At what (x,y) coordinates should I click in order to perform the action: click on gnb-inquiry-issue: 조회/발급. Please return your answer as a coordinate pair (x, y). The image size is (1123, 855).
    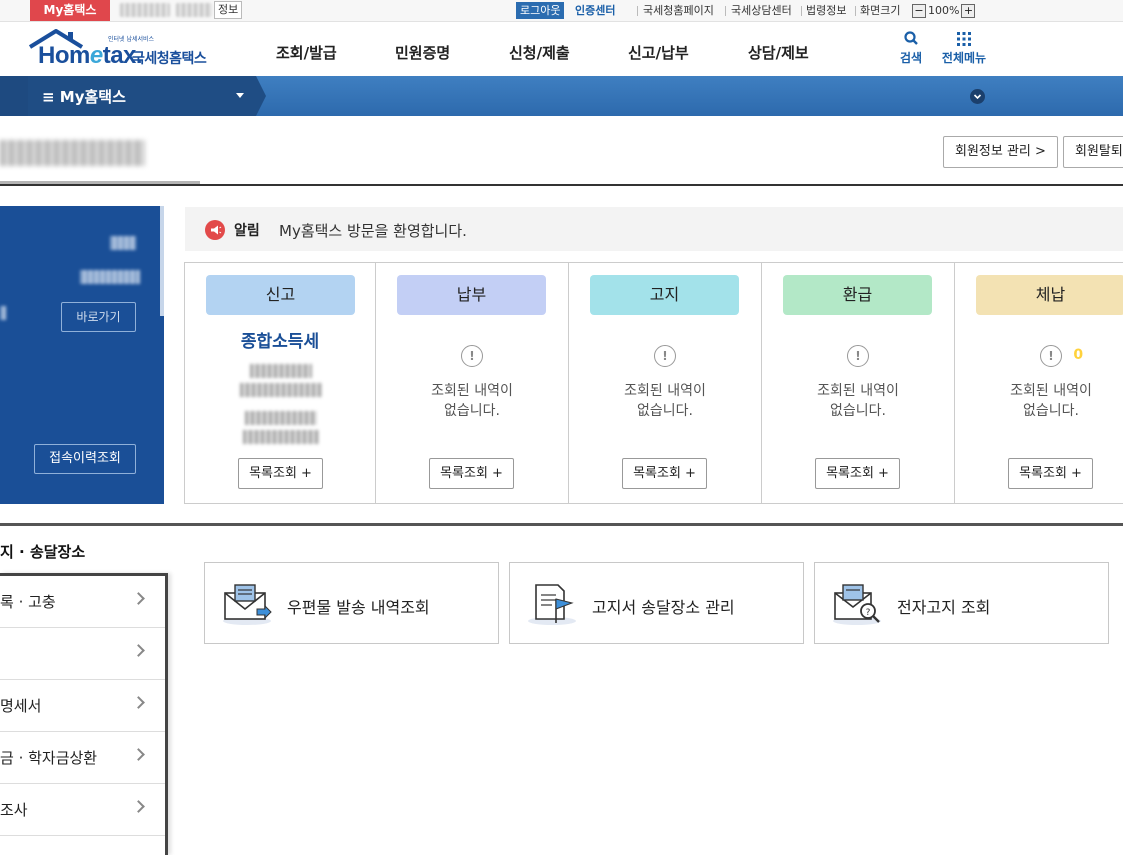
    Looking at the image, I should click on (306, 52).